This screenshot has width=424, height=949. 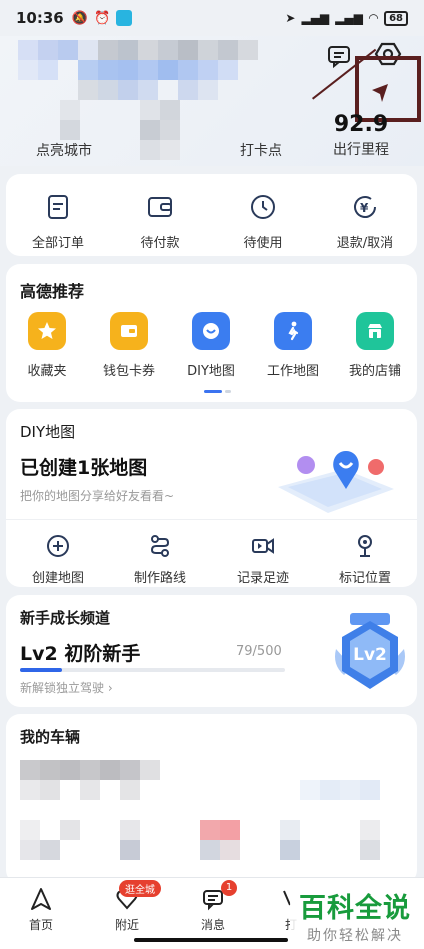 What do you see at coordinates (40, 925) in the screenshot?
I see `tab-home-label: 首页` at bounding box center [40, 925].